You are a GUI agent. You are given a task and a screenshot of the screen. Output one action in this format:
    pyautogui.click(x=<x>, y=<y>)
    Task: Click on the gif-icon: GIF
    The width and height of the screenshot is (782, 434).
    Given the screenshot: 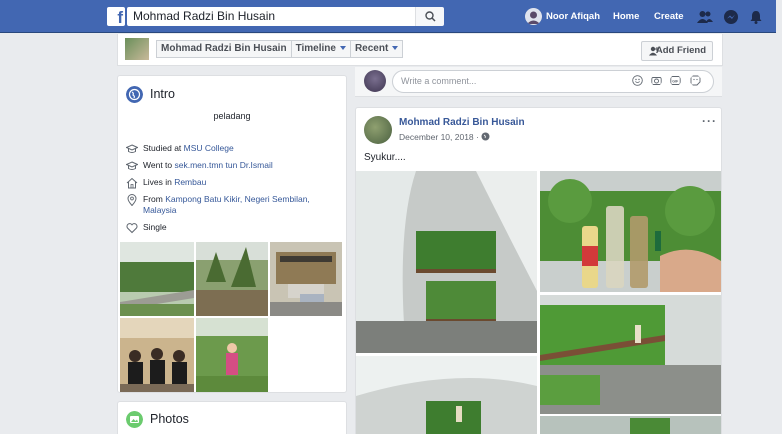 What is the action you would take?
    pyautogui.click(x=675, y=80)
    